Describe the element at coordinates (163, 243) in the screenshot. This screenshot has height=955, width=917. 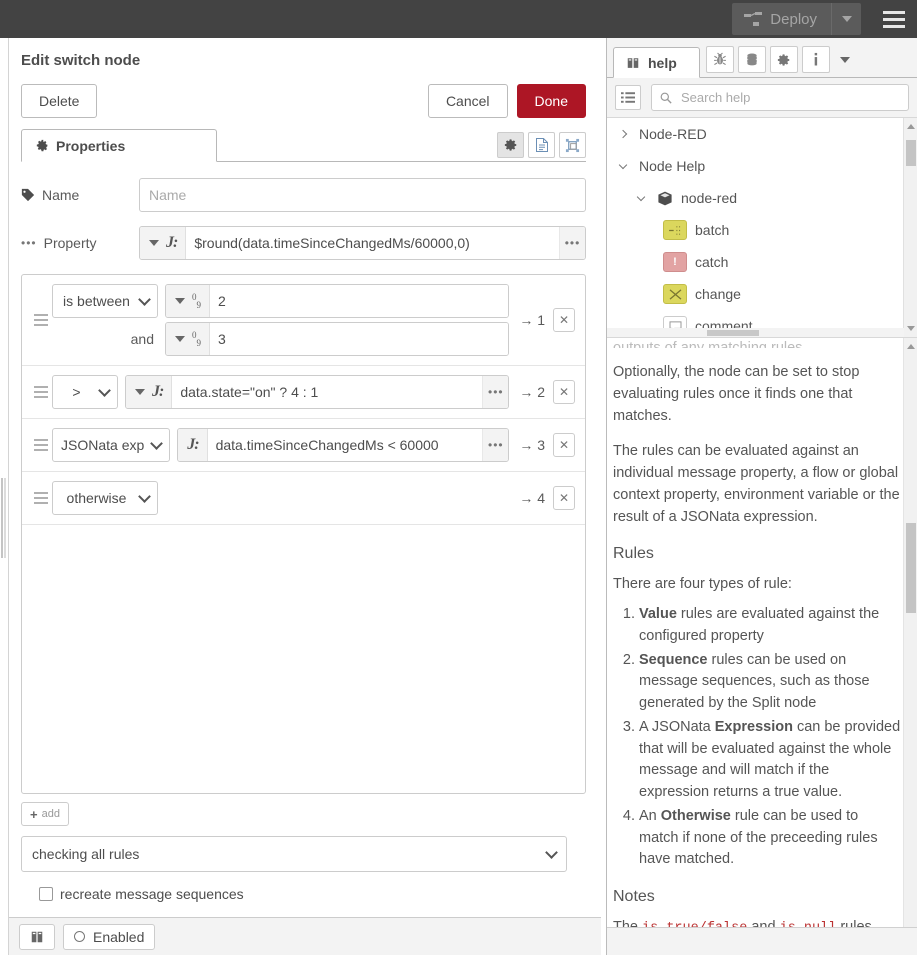
I see `property-type-select: J:` at that location.